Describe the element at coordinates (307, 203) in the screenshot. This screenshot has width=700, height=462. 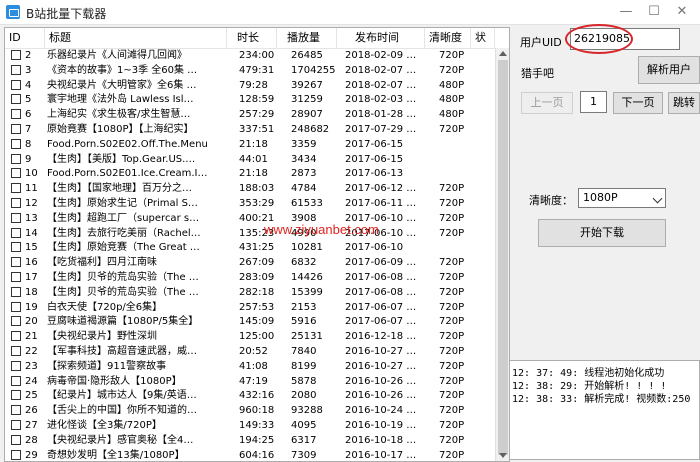
I see `cell-plays: 61533` at that location.